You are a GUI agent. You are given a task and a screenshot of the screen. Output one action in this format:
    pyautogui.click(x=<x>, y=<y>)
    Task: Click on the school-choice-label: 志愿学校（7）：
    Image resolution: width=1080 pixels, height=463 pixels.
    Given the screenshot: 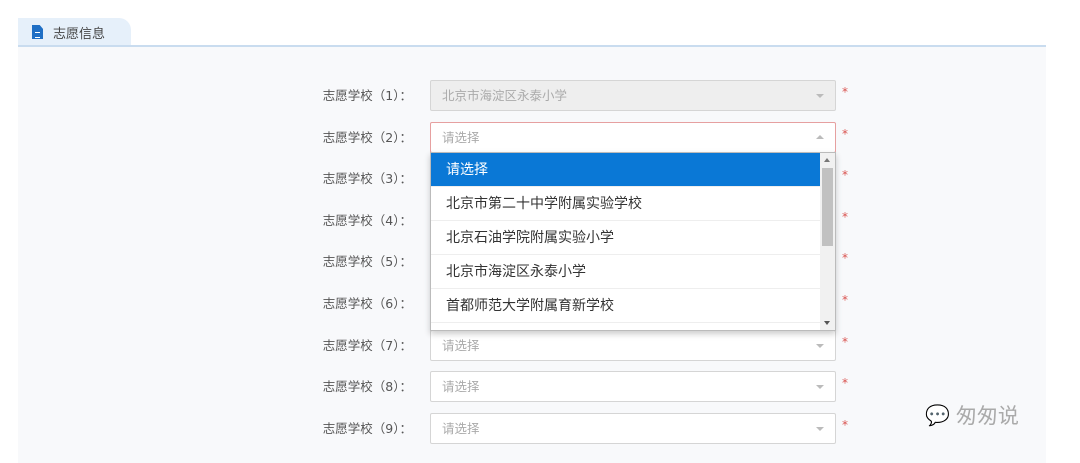 What is the action you would take?
    pyautogui.click(x=367, y=345)
    